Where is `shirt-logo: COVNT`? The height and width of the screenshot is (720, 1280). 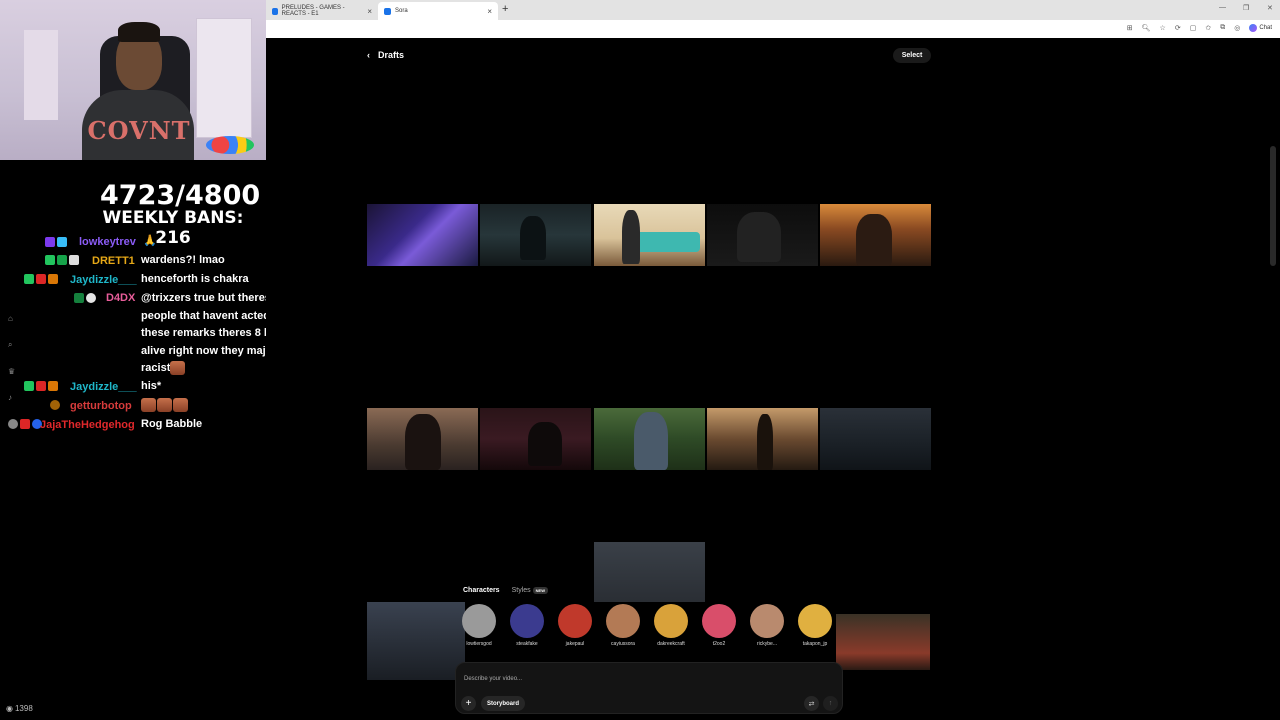
shirt-logo: COVNT is located at coordinates (139, 130).